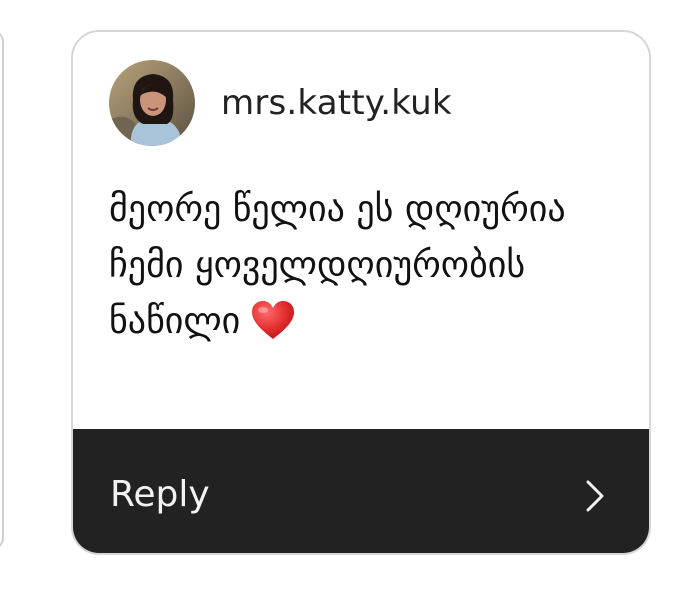  I want to click on username: mrs.katty.kuk, so click(336, 103).